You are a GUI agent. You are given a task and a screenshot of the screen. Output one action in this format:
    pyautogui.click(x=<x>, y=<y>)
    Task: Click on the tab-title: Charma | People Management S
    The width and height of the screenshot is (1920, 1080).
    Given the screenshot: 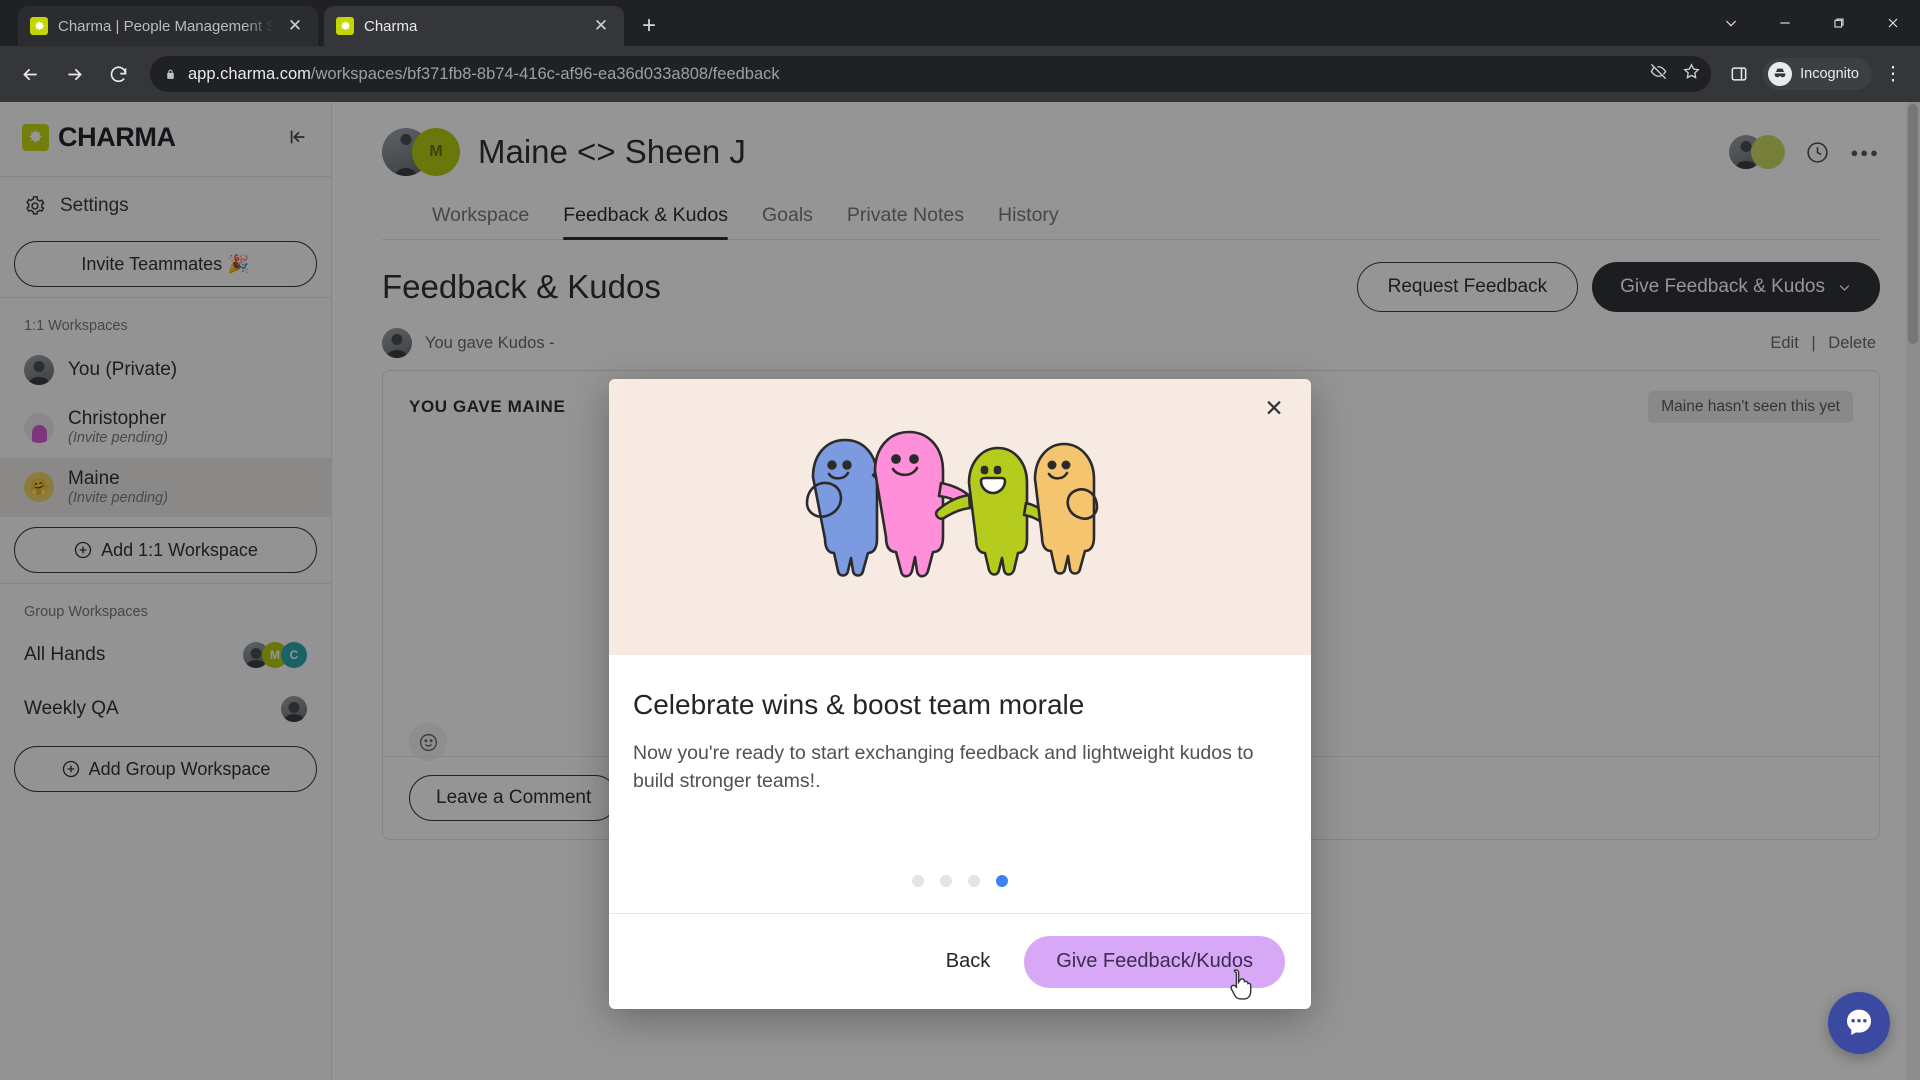 What is the action you would take?
    pyautogui.click(x=166, y=26)
    